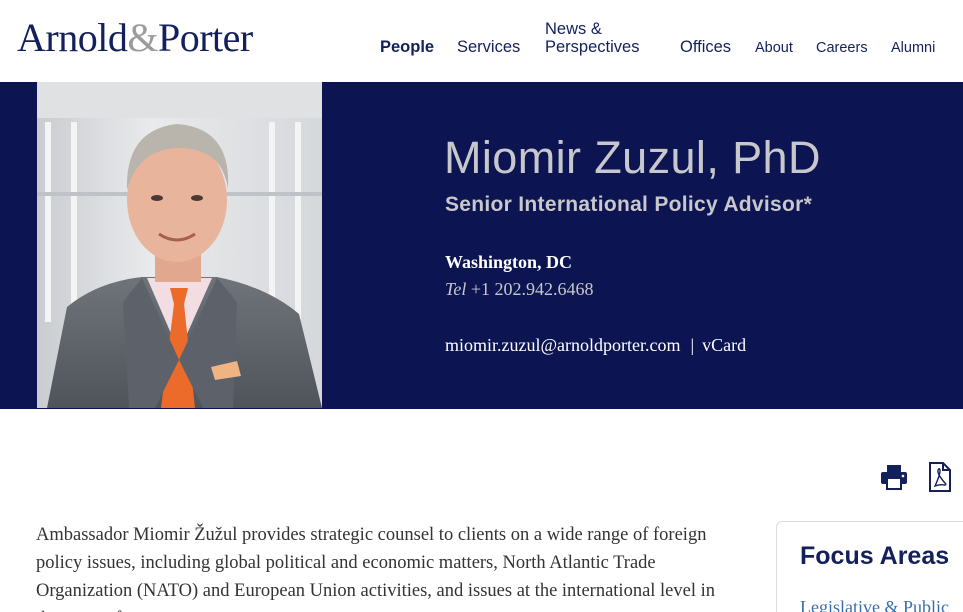  I want to click on nav-alumni: Alumni, so click(913, 48).